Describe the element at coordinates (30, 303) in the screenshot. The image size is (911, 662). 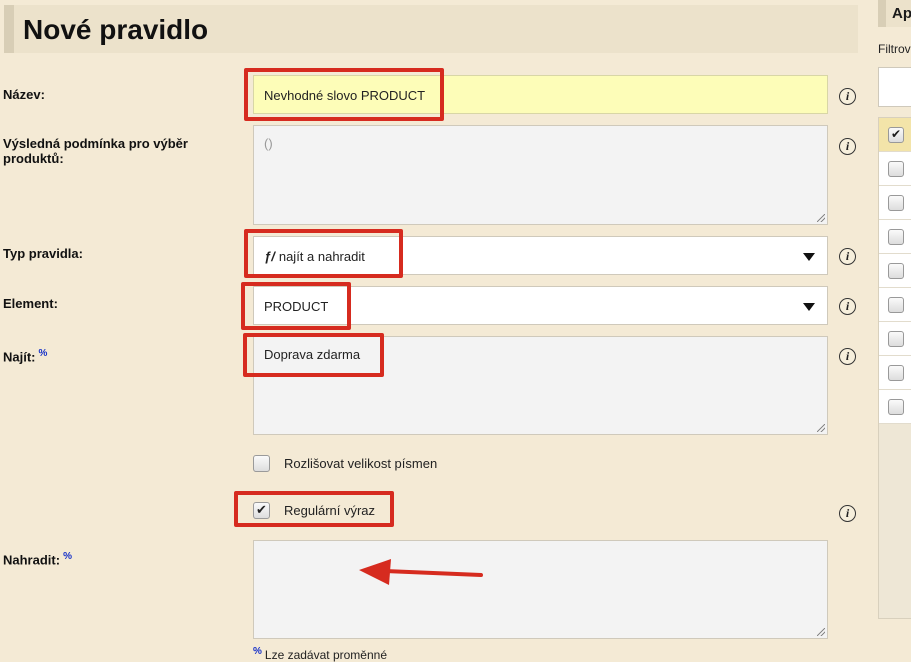
I see `element-label: Element:` at that location.